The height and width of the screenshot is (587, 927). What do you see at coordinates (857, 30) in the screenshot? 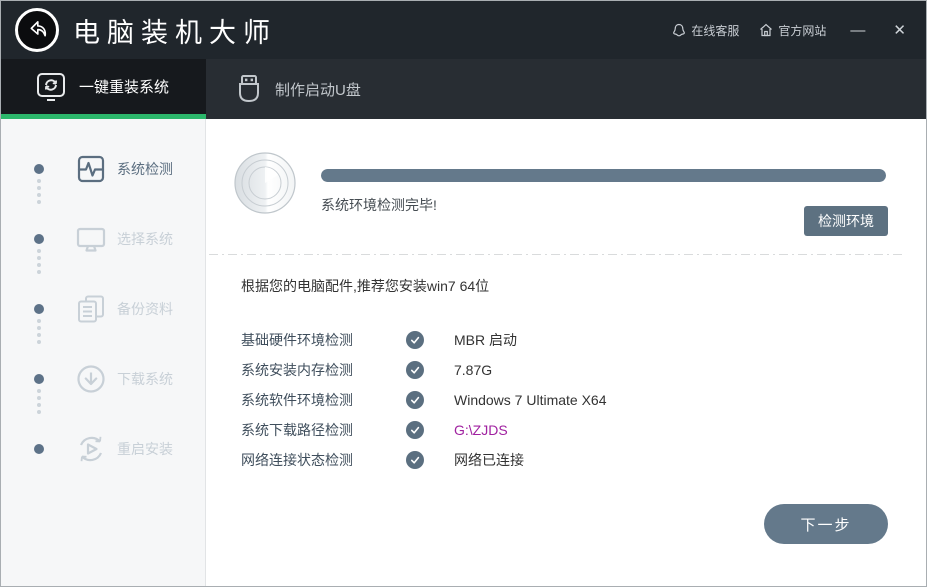
I see `minimize-button: —` at bounding box center [857, 30].